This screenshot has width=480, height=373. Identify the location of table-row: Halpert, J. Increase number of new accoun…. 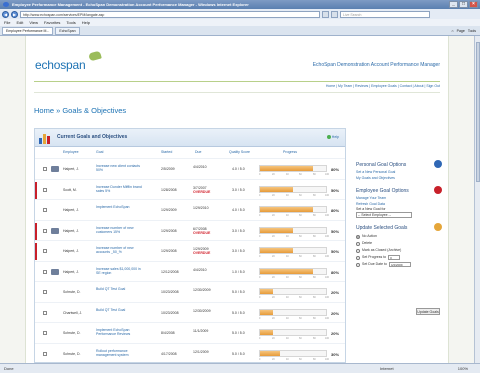
(190, 250).